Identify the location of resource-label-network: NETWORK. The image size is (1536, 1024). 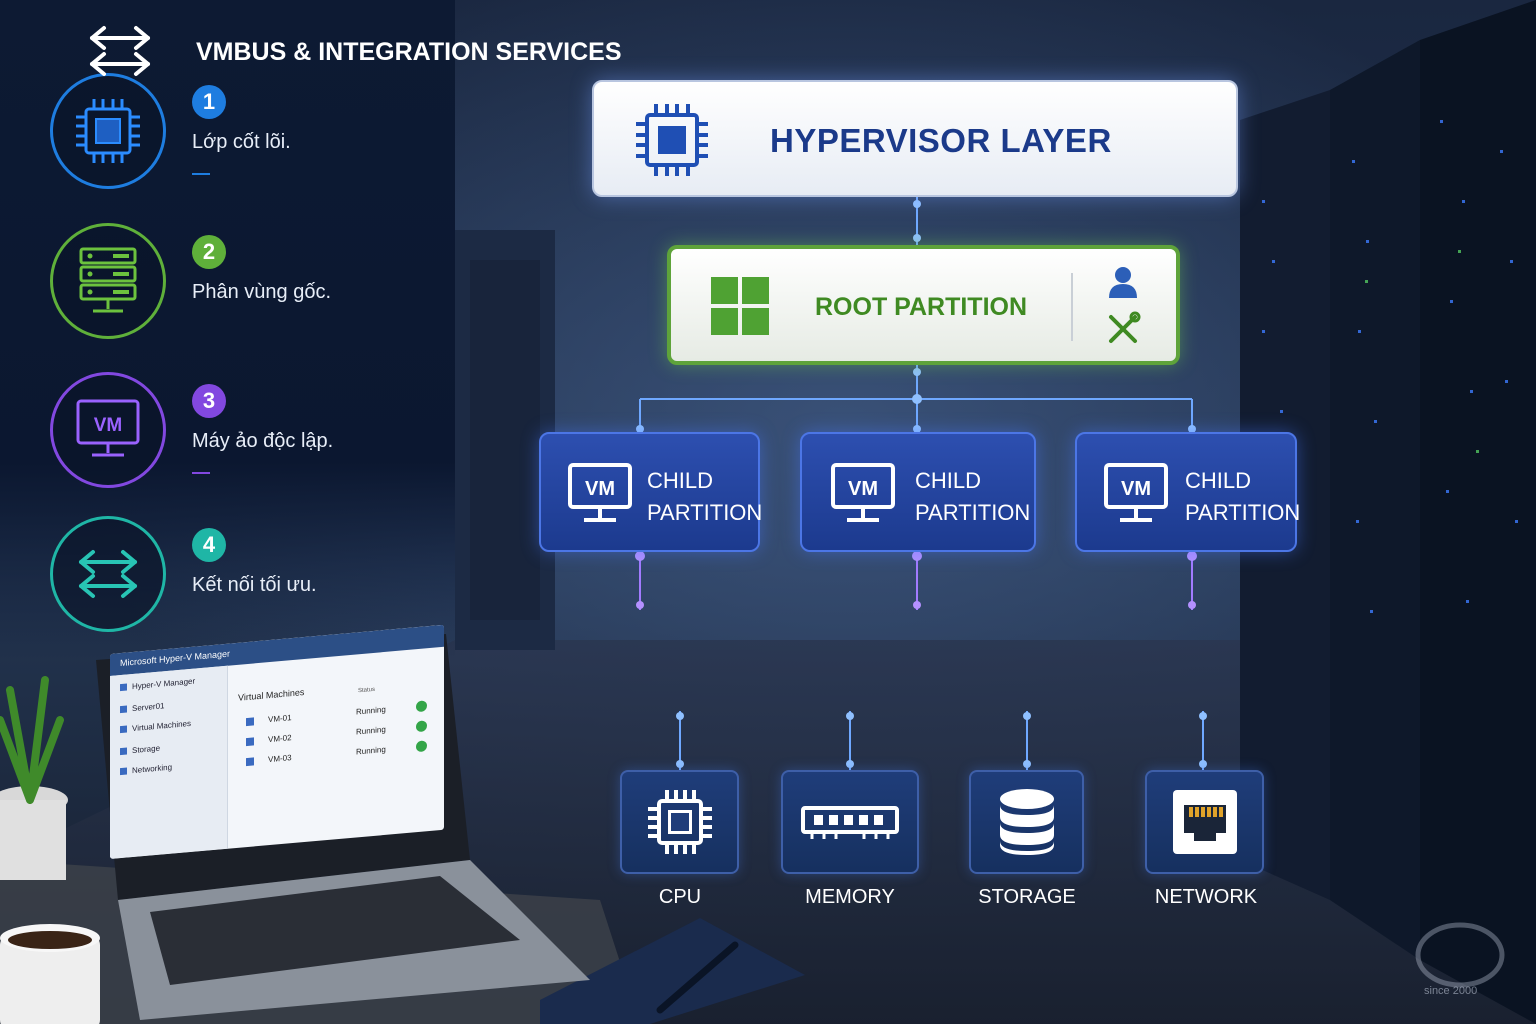
(1206, 897).